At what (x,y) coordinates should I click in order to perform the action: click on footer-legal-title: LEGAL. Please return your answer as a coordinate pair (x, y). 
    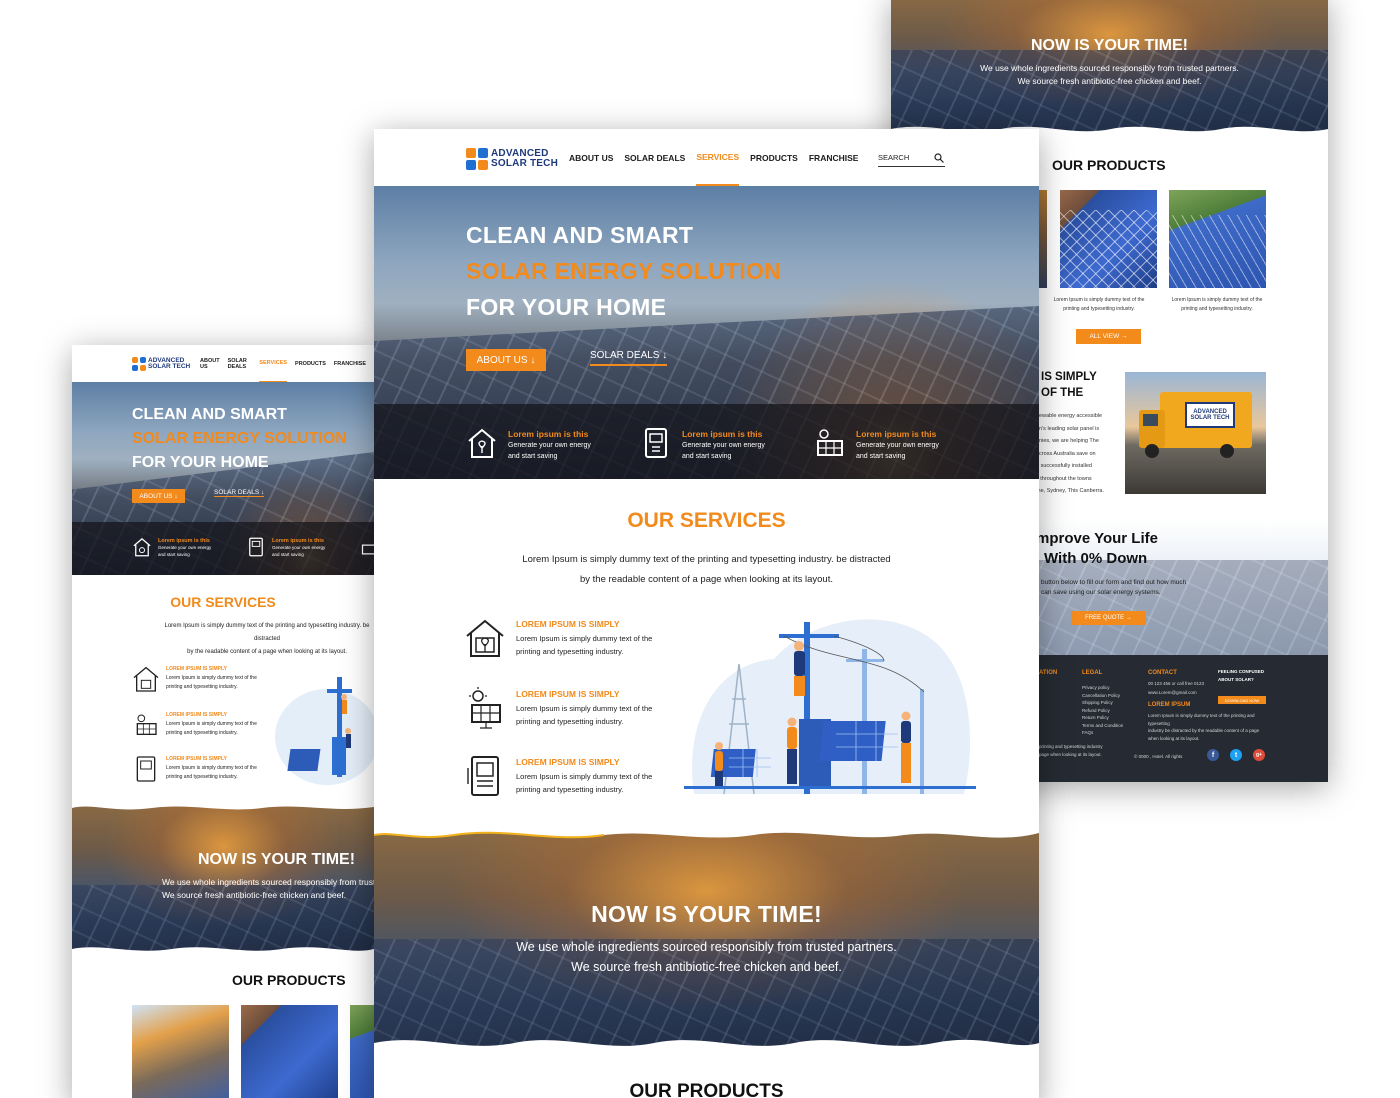
    Looking at the image, I should click on (1092, 673).